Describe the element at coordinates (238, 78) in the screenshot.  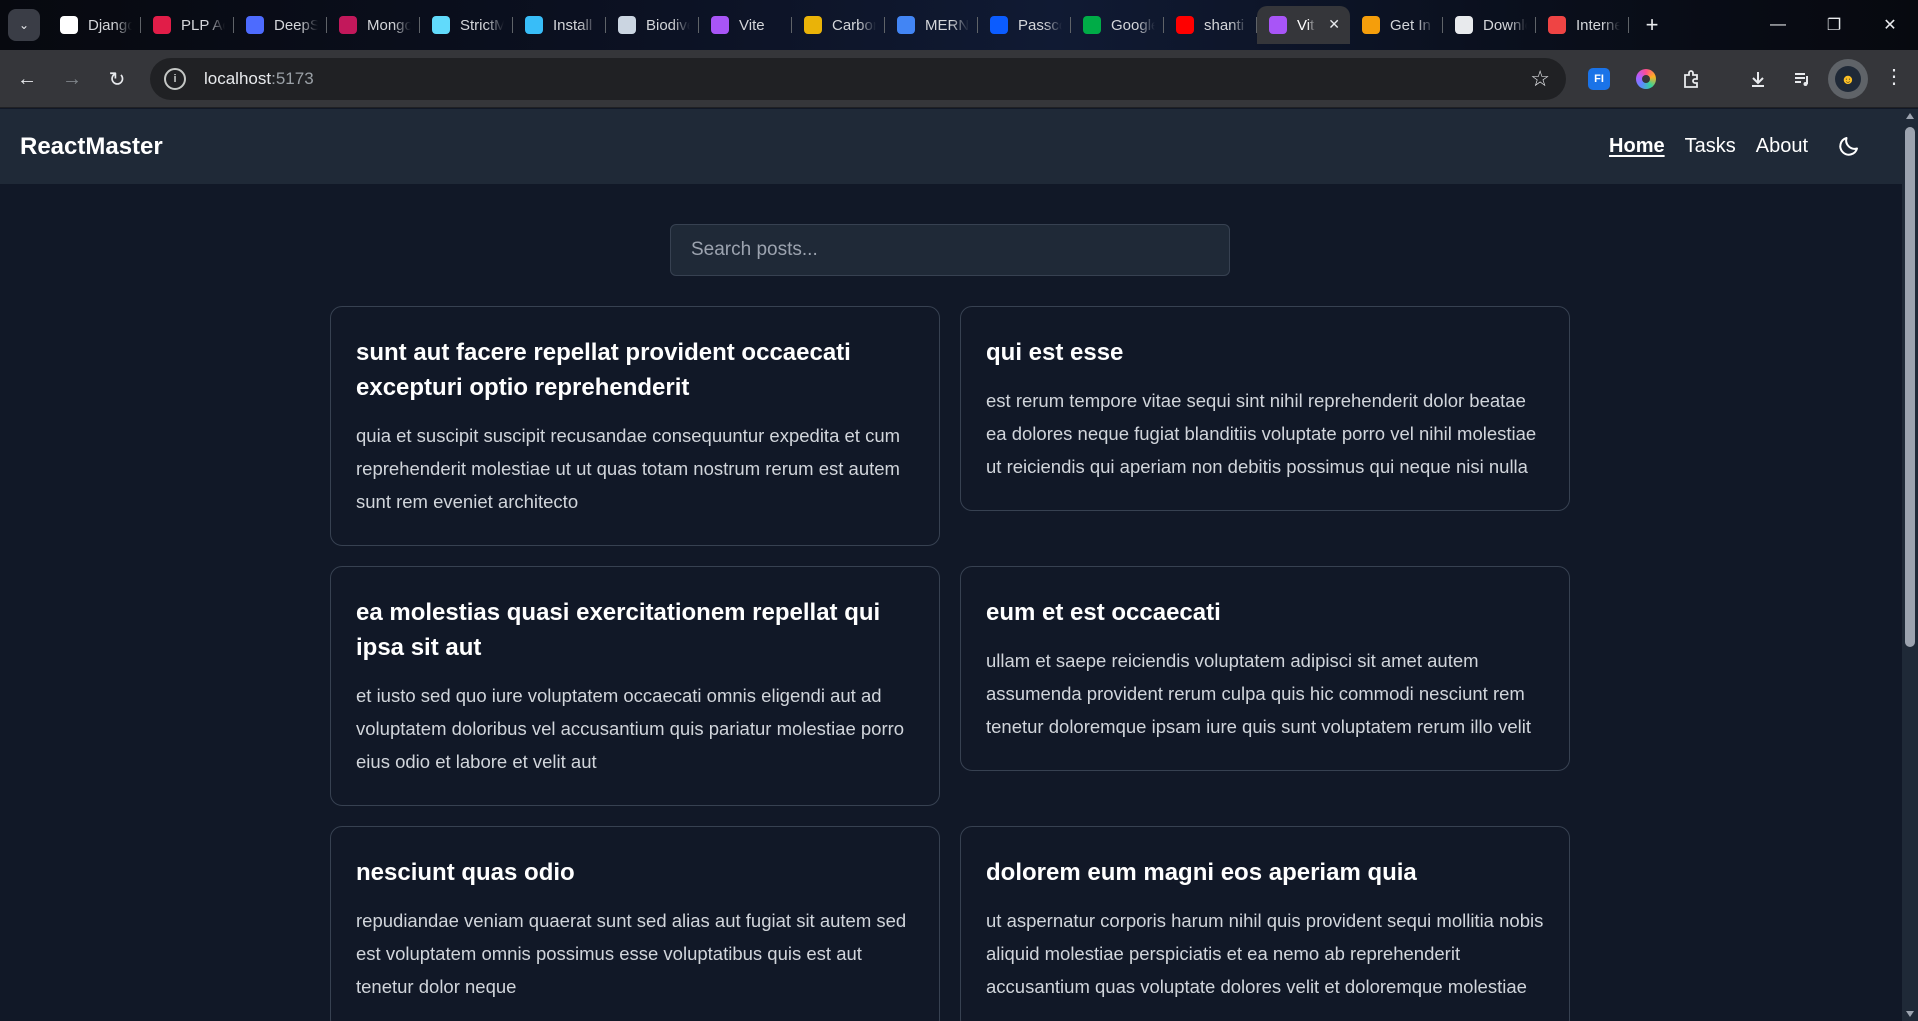
I see `url-host: localhost` at that location.